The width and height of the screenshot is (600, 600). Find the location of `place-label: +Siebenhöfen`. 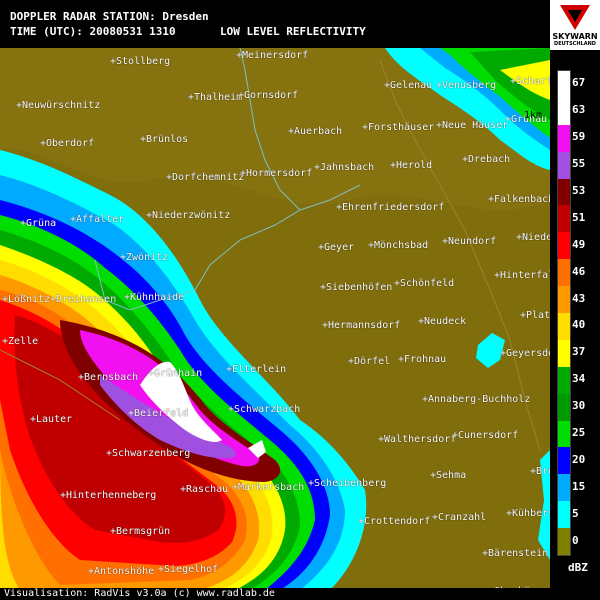

place-label: +Siebenhöfen is located at coordinates (356, 287).